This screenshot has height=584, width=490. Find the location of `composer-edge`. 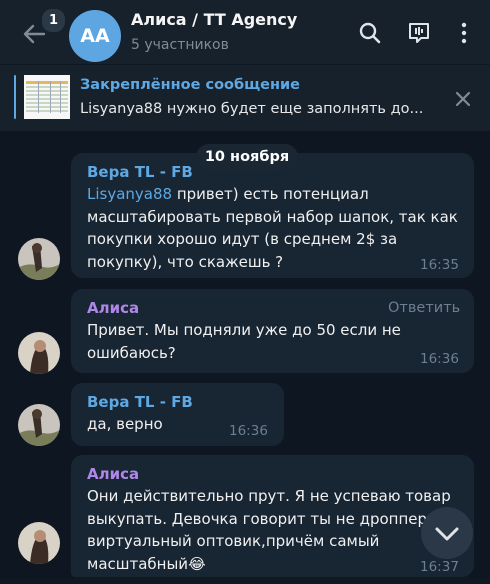

composer-edge is located at coordinates (245, 581).